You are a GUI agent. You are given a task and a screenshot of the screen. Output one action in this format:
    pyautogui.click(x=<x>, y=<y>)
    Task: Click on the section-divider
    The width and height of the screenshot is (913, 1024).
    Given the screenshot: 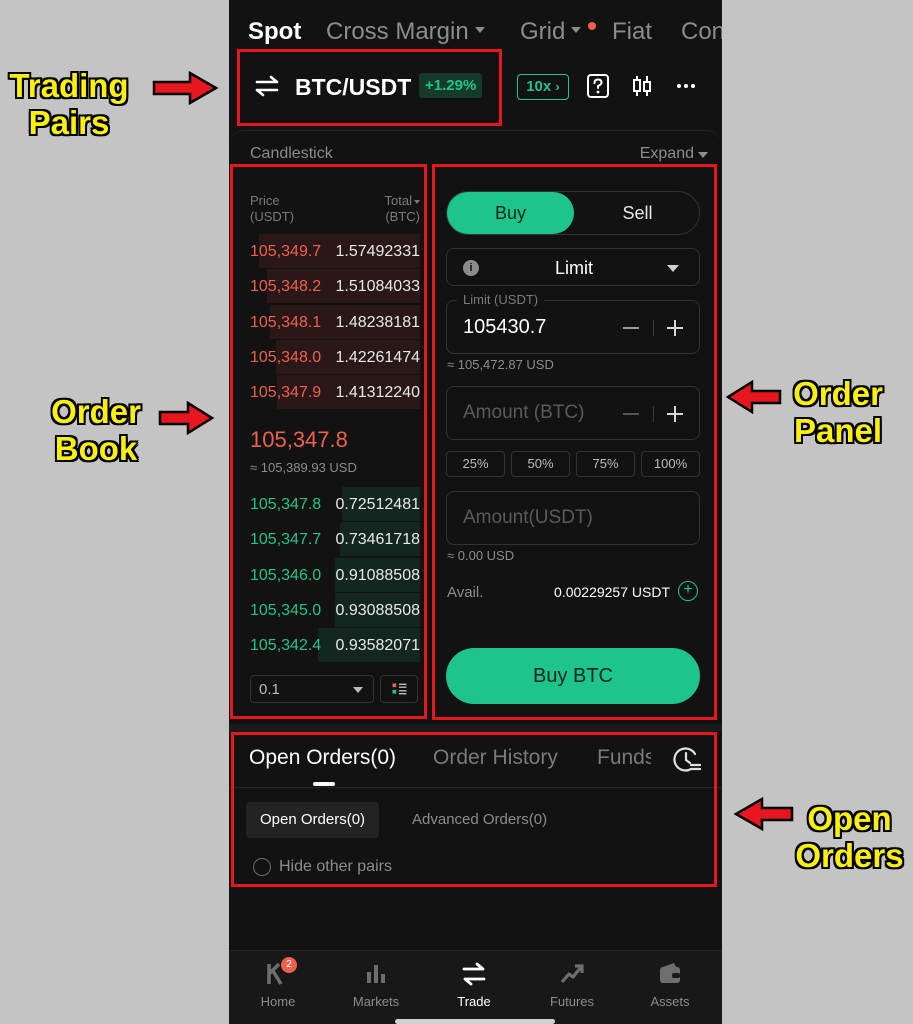 What is the action you would take?
    pyautogui.click(x=475, y=728)
    